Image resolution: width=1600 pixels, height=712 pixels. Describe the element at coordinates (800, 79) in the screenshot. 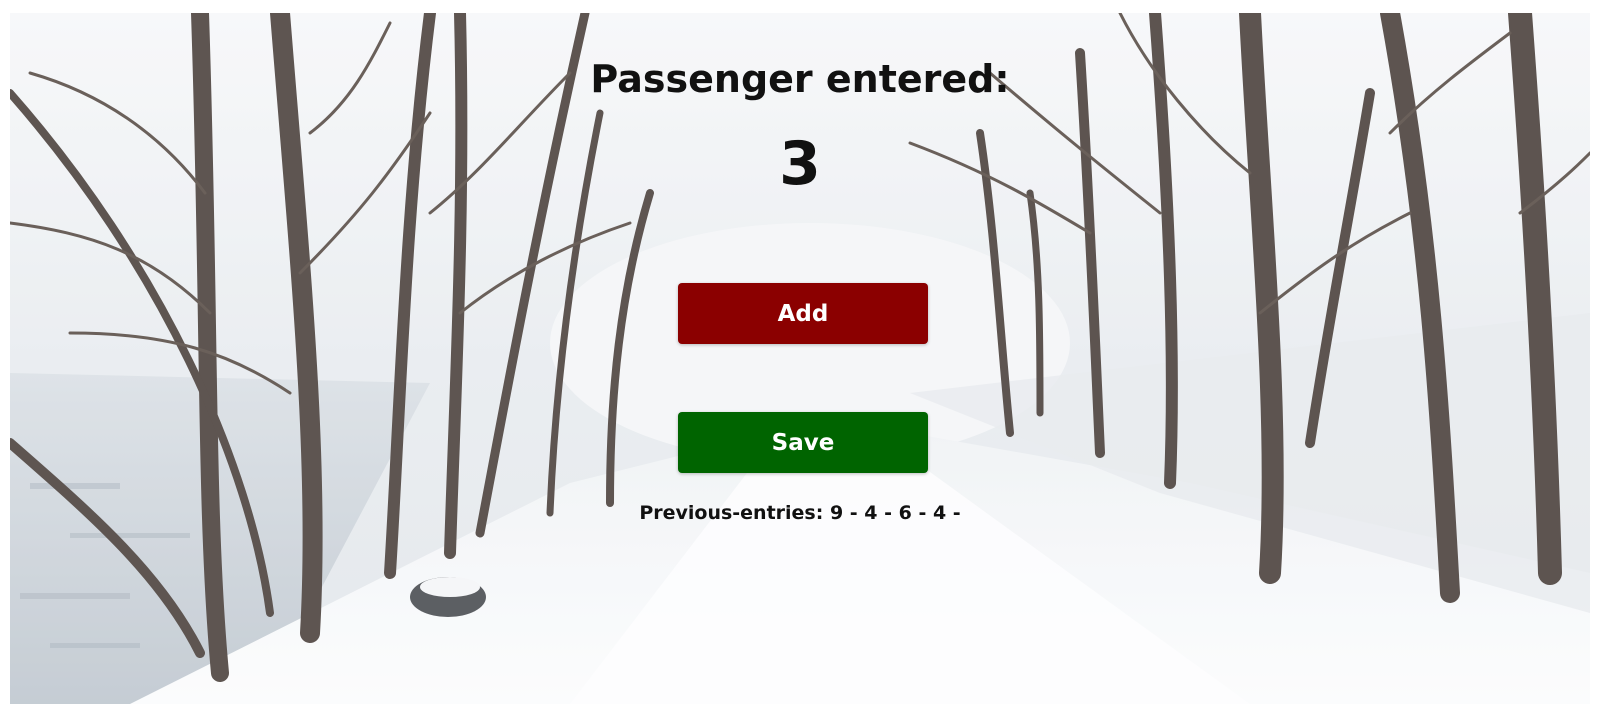

I see `counter-title: Passenger entered:` at that location.